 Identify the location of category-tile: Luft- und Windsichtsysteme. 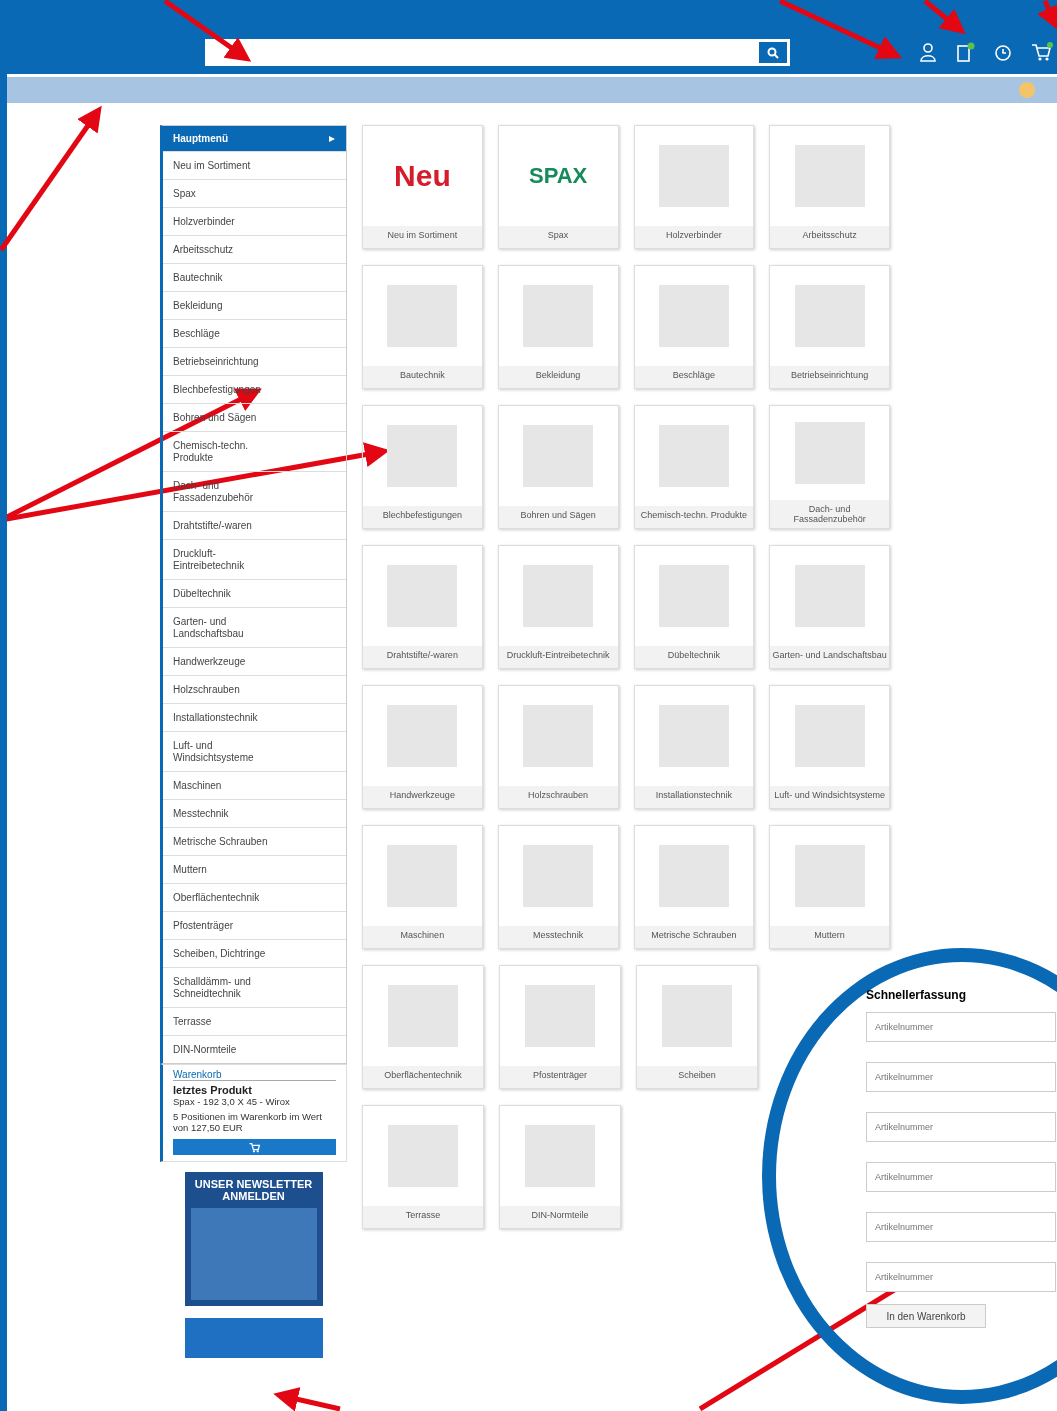
(829, 747).